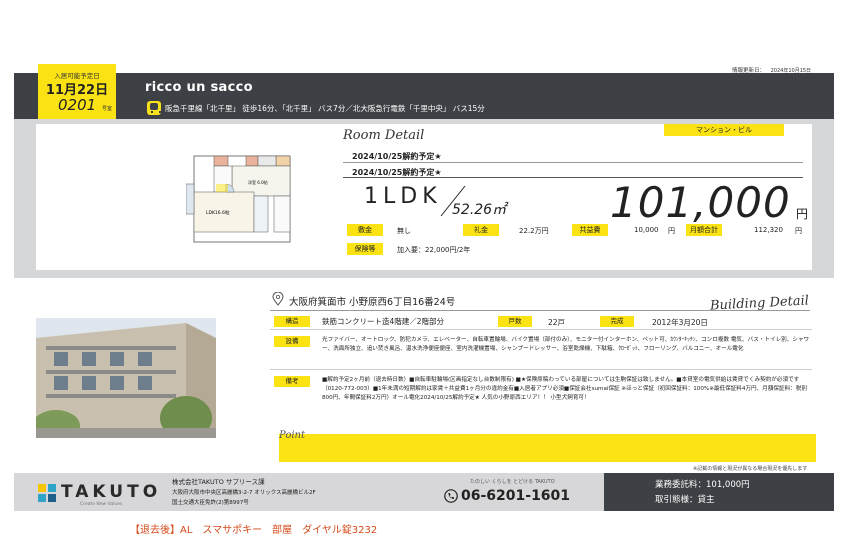 Image resolution: width=853 pixels, height=553 pixels. Describe the element at coordinates (802, 214) in the screenshot. I see `rent-unit: 円` at that location.